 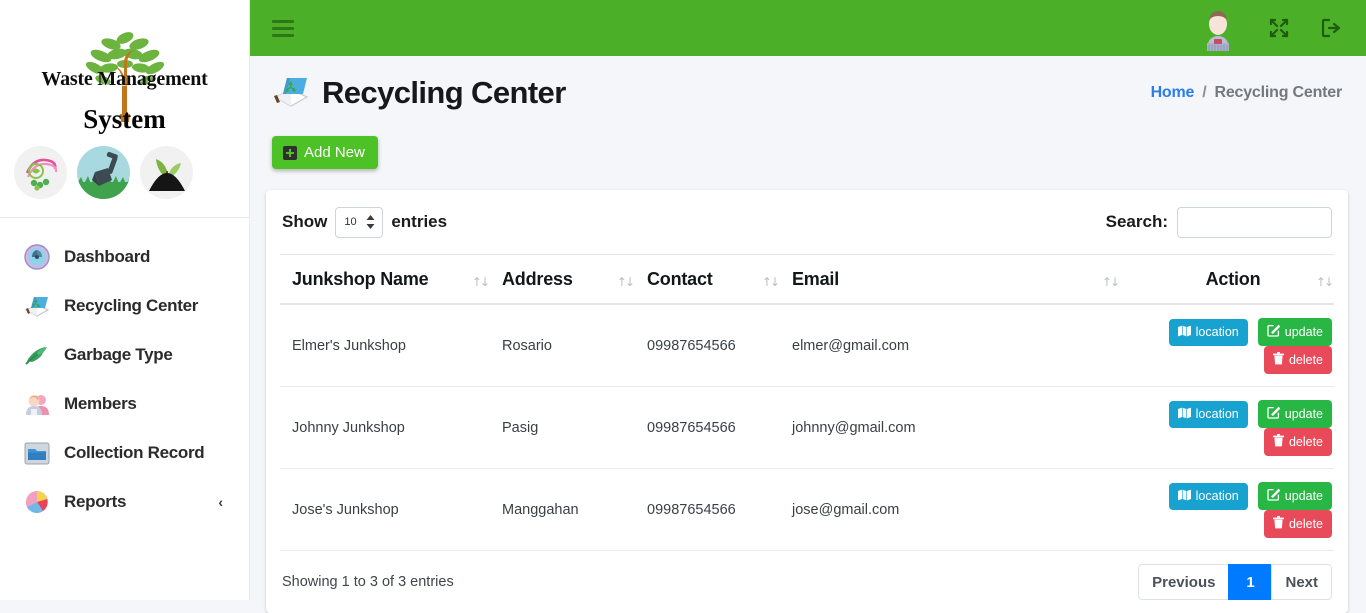 I want to click on search-input, so click(x=1254, y=222).